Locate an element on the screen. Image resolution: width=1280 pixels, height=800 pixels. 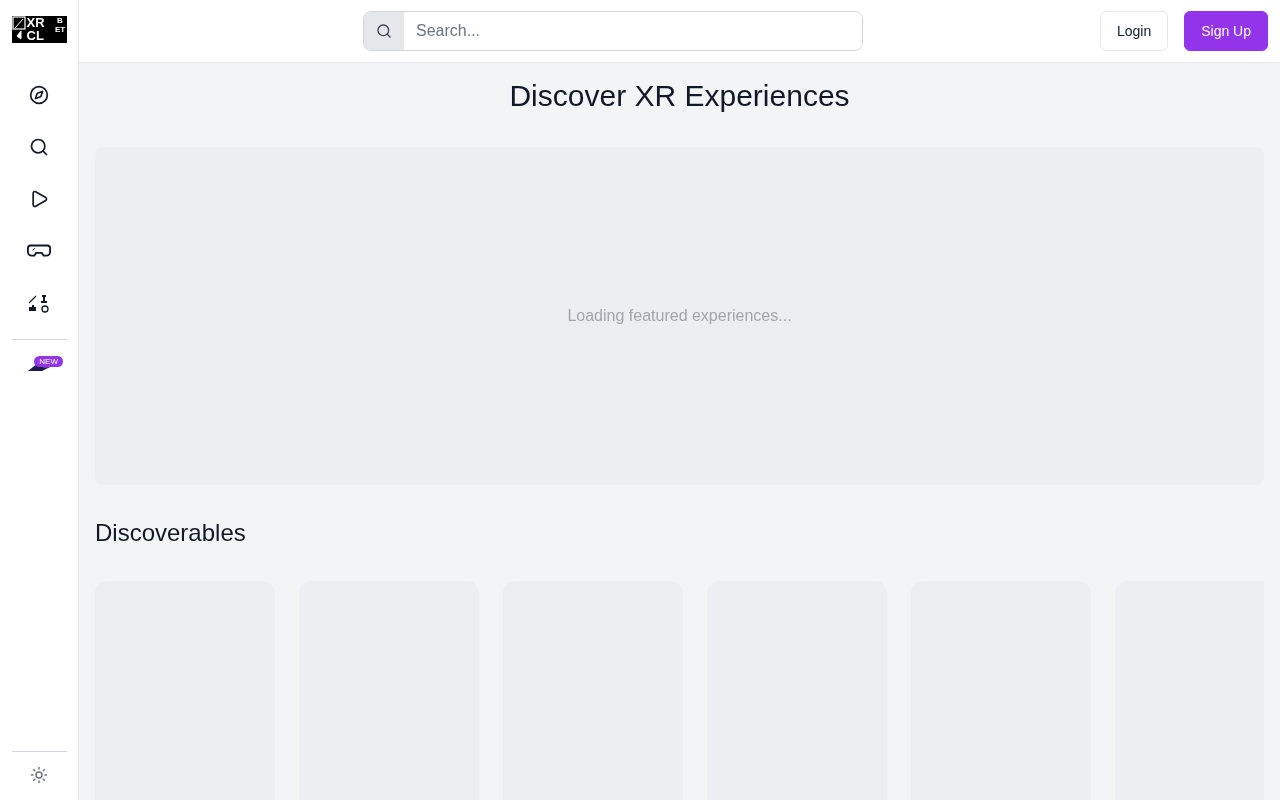
login-button: Login is located at coordinates (1134, 31).